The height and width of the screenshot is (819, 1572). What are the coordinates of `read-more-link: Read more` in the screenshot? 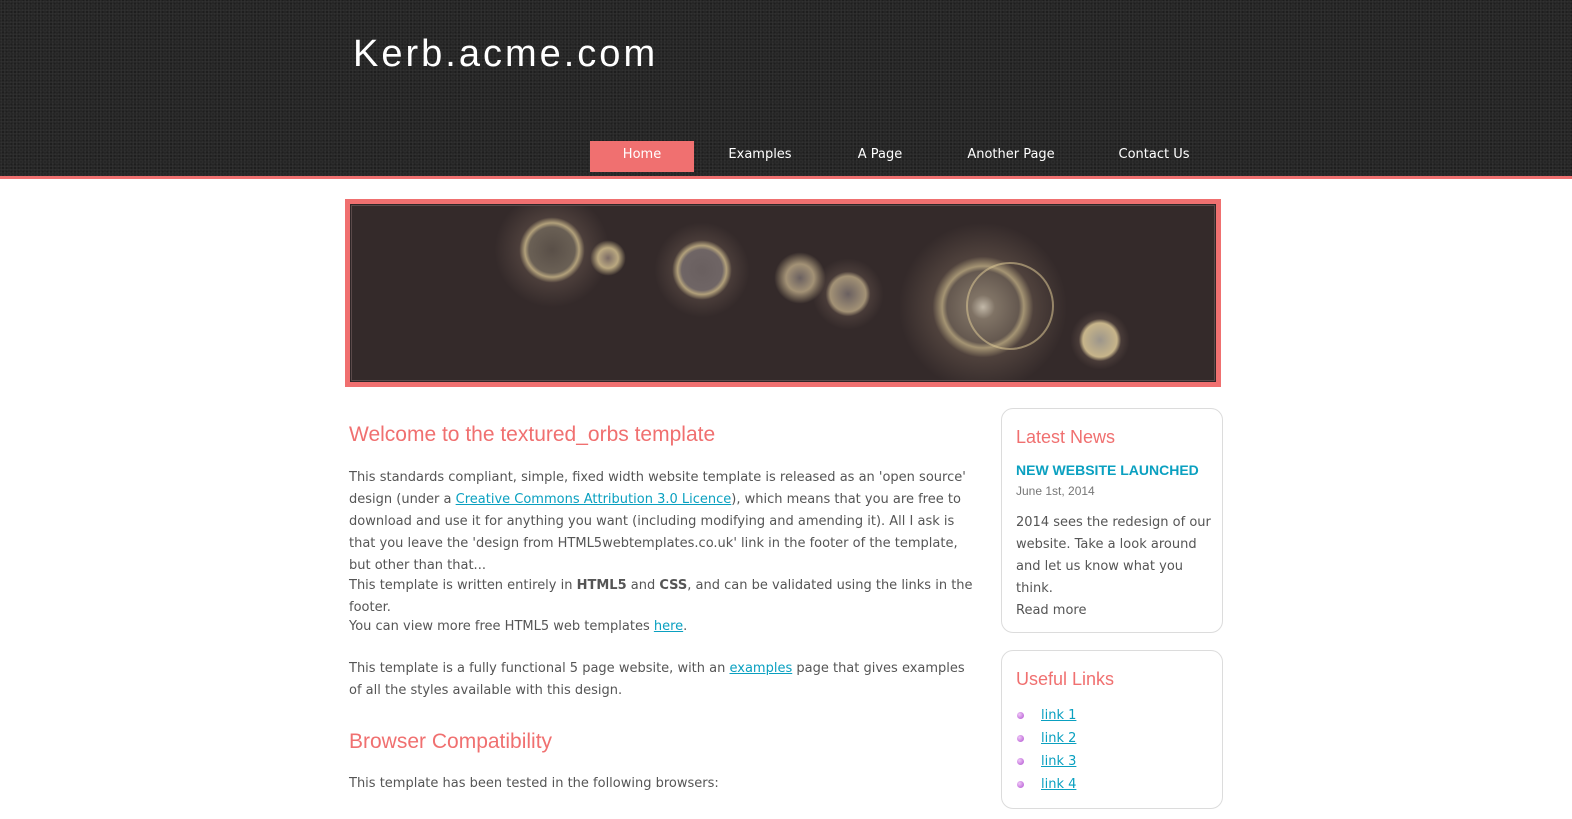 It's located at (1051, 610).